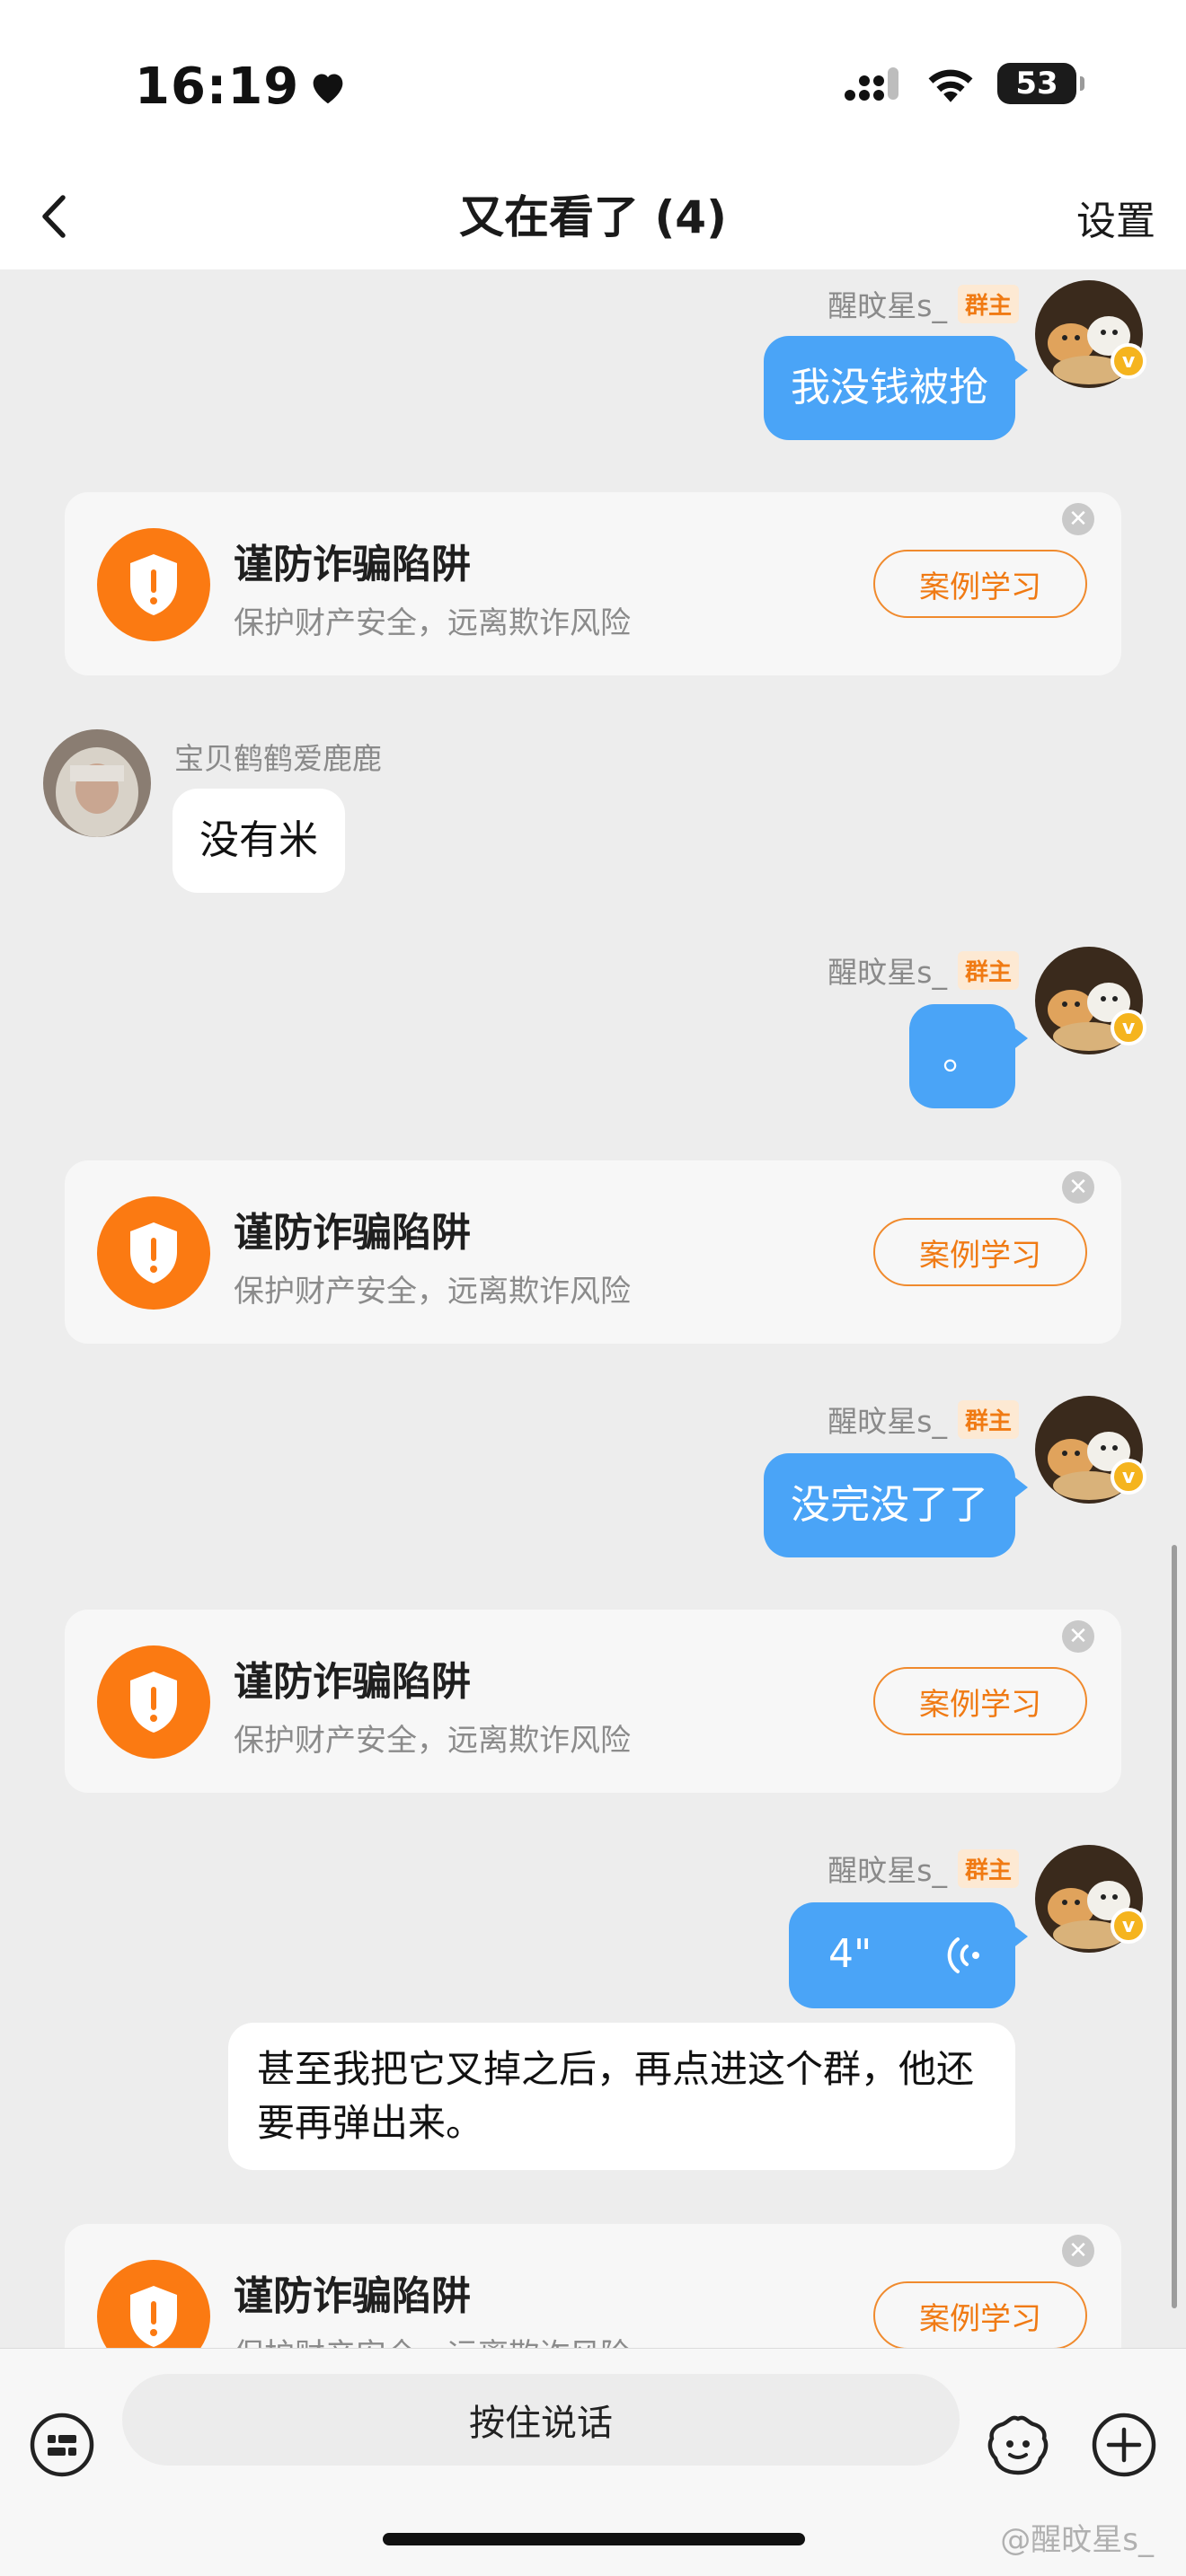 This screenshot has width=1186, height=2576. What do you see at coordinates (871, 84) in the screenshot?
I see `signal-icon` at bounding box center [871, 84].